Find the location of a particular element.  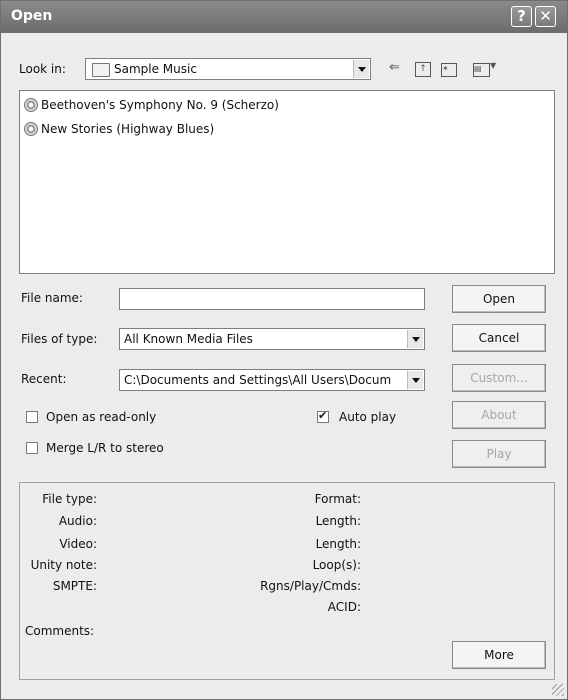

video-label: Video: is located at coordinates (78, 544).